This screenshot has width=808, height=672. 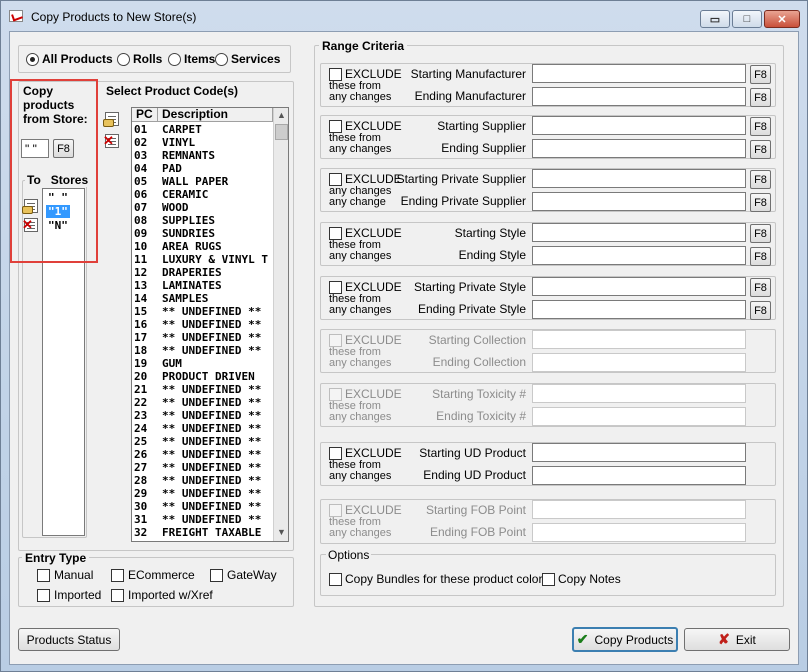 I want to click on product-code-row: 18 ** UNDEFINED **, so click(x=205, y=350).